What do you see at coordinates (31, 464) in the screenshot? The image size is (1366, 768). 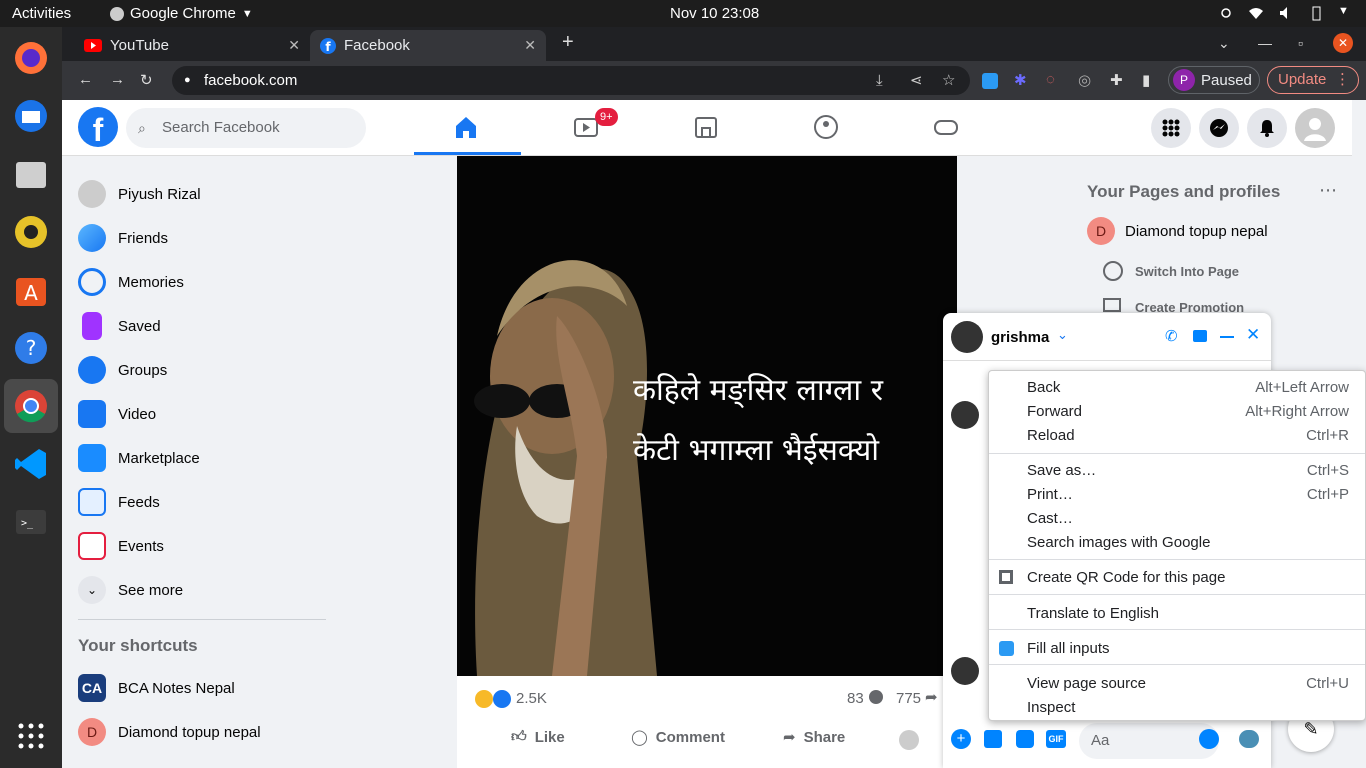 I see `vscode-icon` at bounding box center [31, 464].